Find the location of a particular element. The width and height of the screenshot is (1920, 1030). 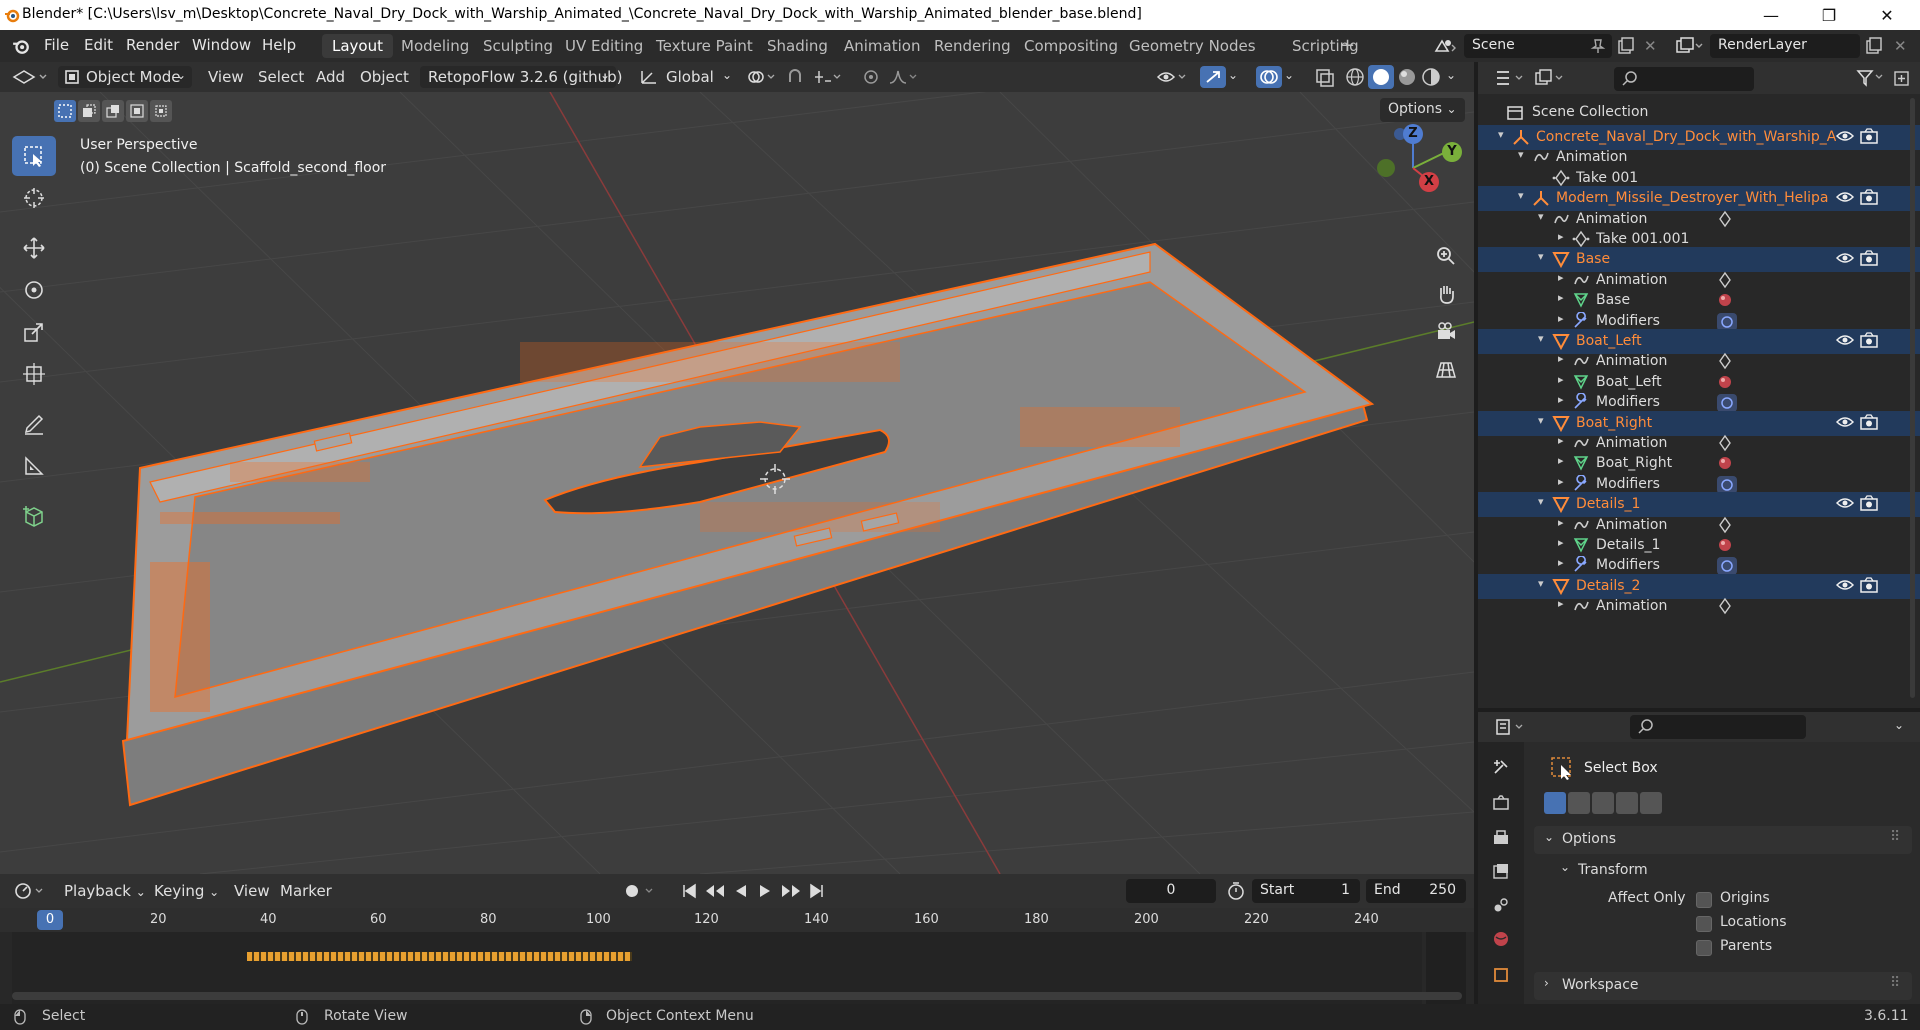

properties-search-input is located at coordinates (1718, 727).